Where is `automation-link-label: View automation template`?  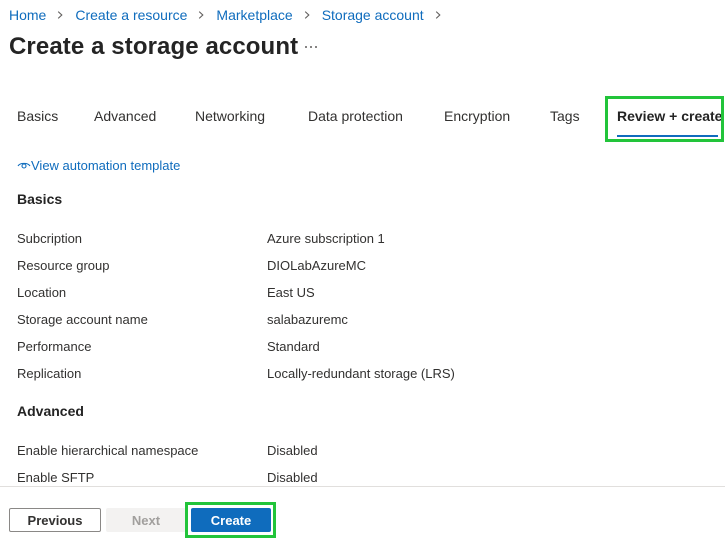 automation-link-label: View automation template is located at coordinates (106, 165).